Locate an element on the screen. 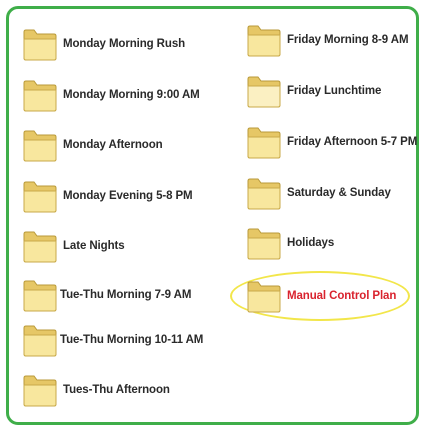 The image size is (432, 435). folder-label: Tue-Thu Morning 10-11 AM is located at coordinates (132, 340).